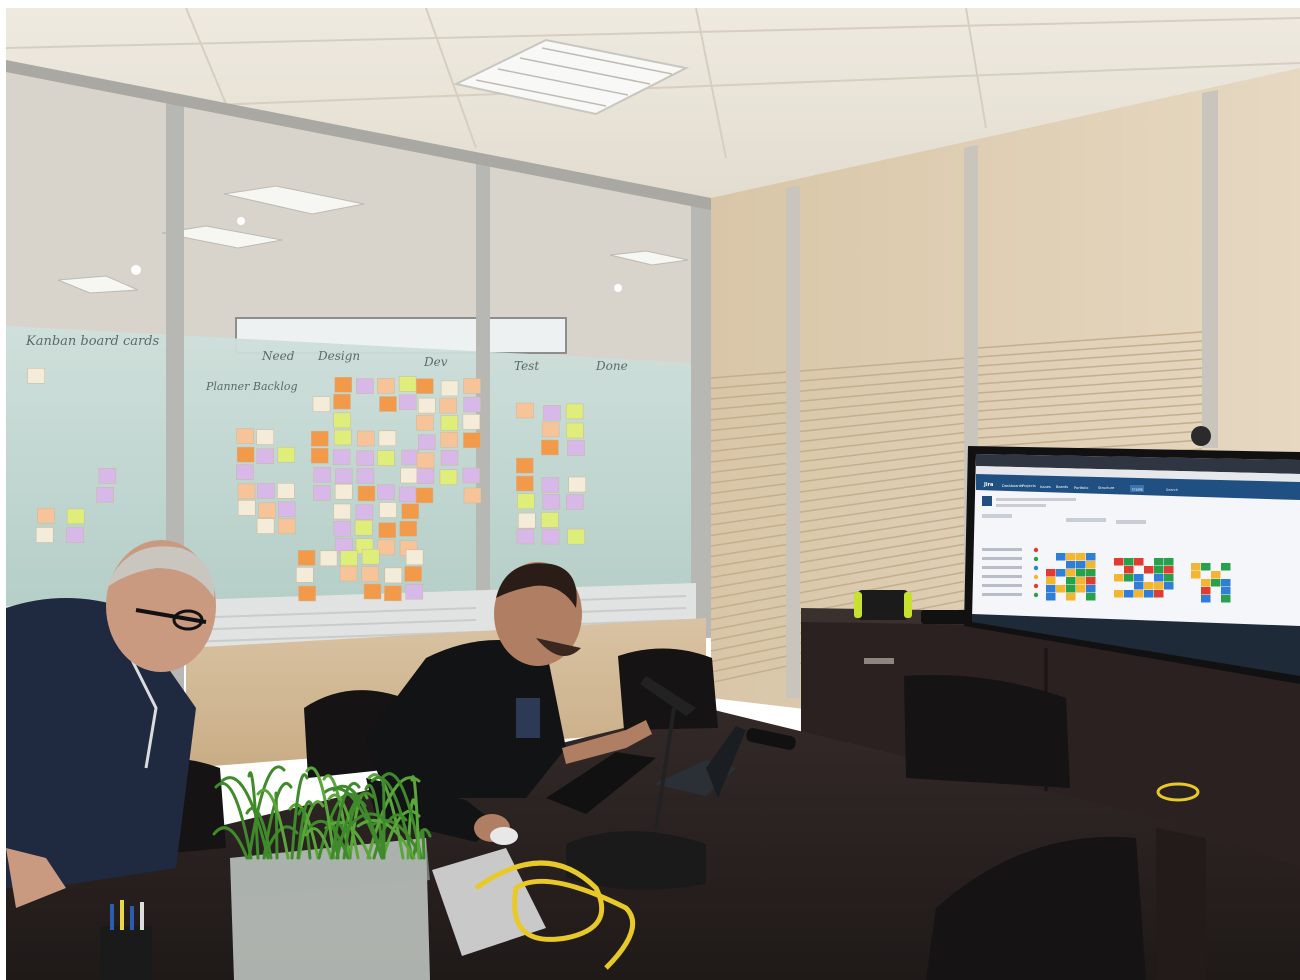  What do you see at coordinates (611, 366) in the screenshot?
I see `board-header-done: Done` at bounding box center [611, 366].